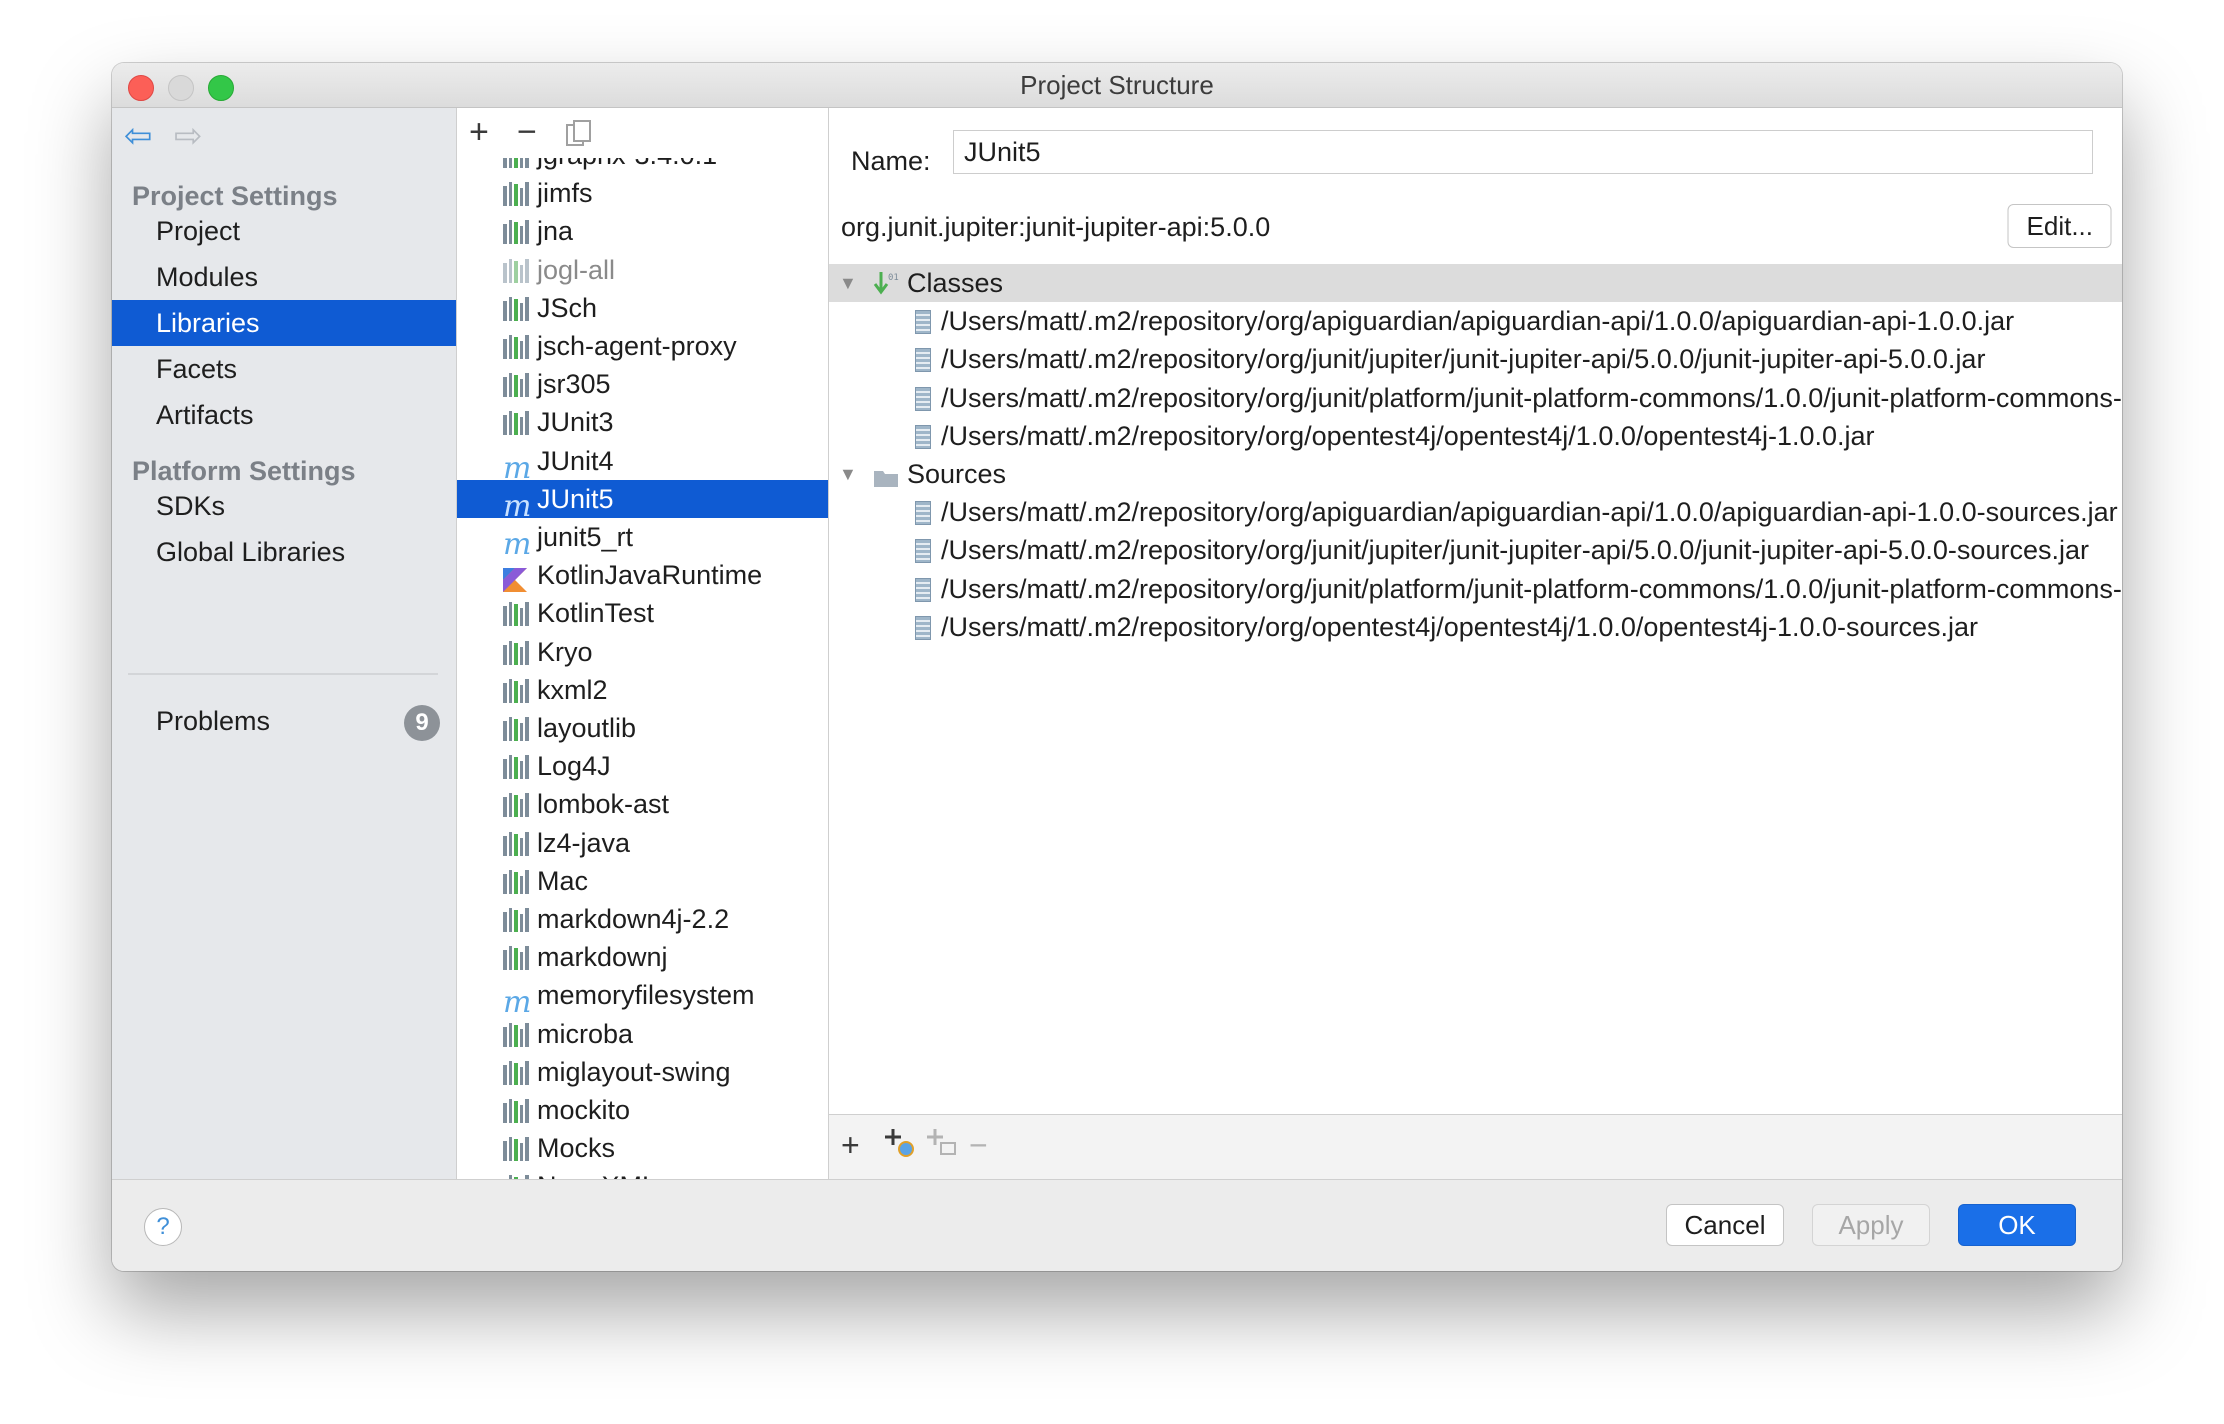  I want to click on sidebar-item-global-libraries: Global Libraries, so click(284, 552).